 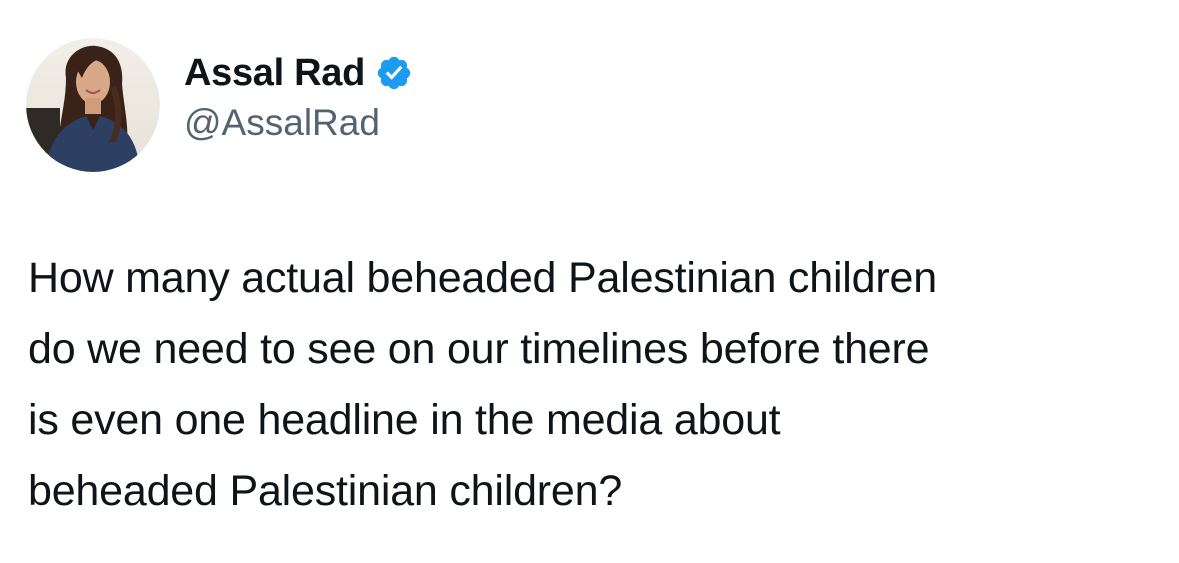 I want to click on author-handle: @AssalRad, so click(x=298, y=123).